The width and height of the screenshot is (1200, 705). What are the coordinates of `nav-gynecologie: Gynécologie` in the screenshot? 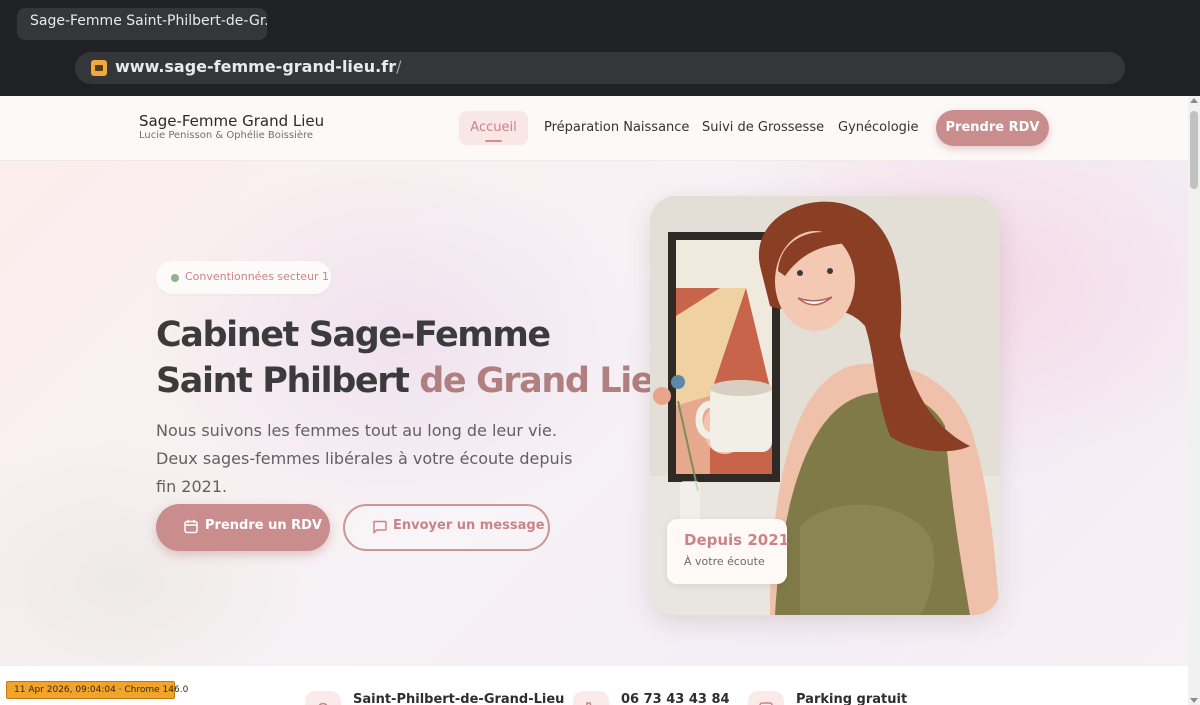 It's located at (878, 128).